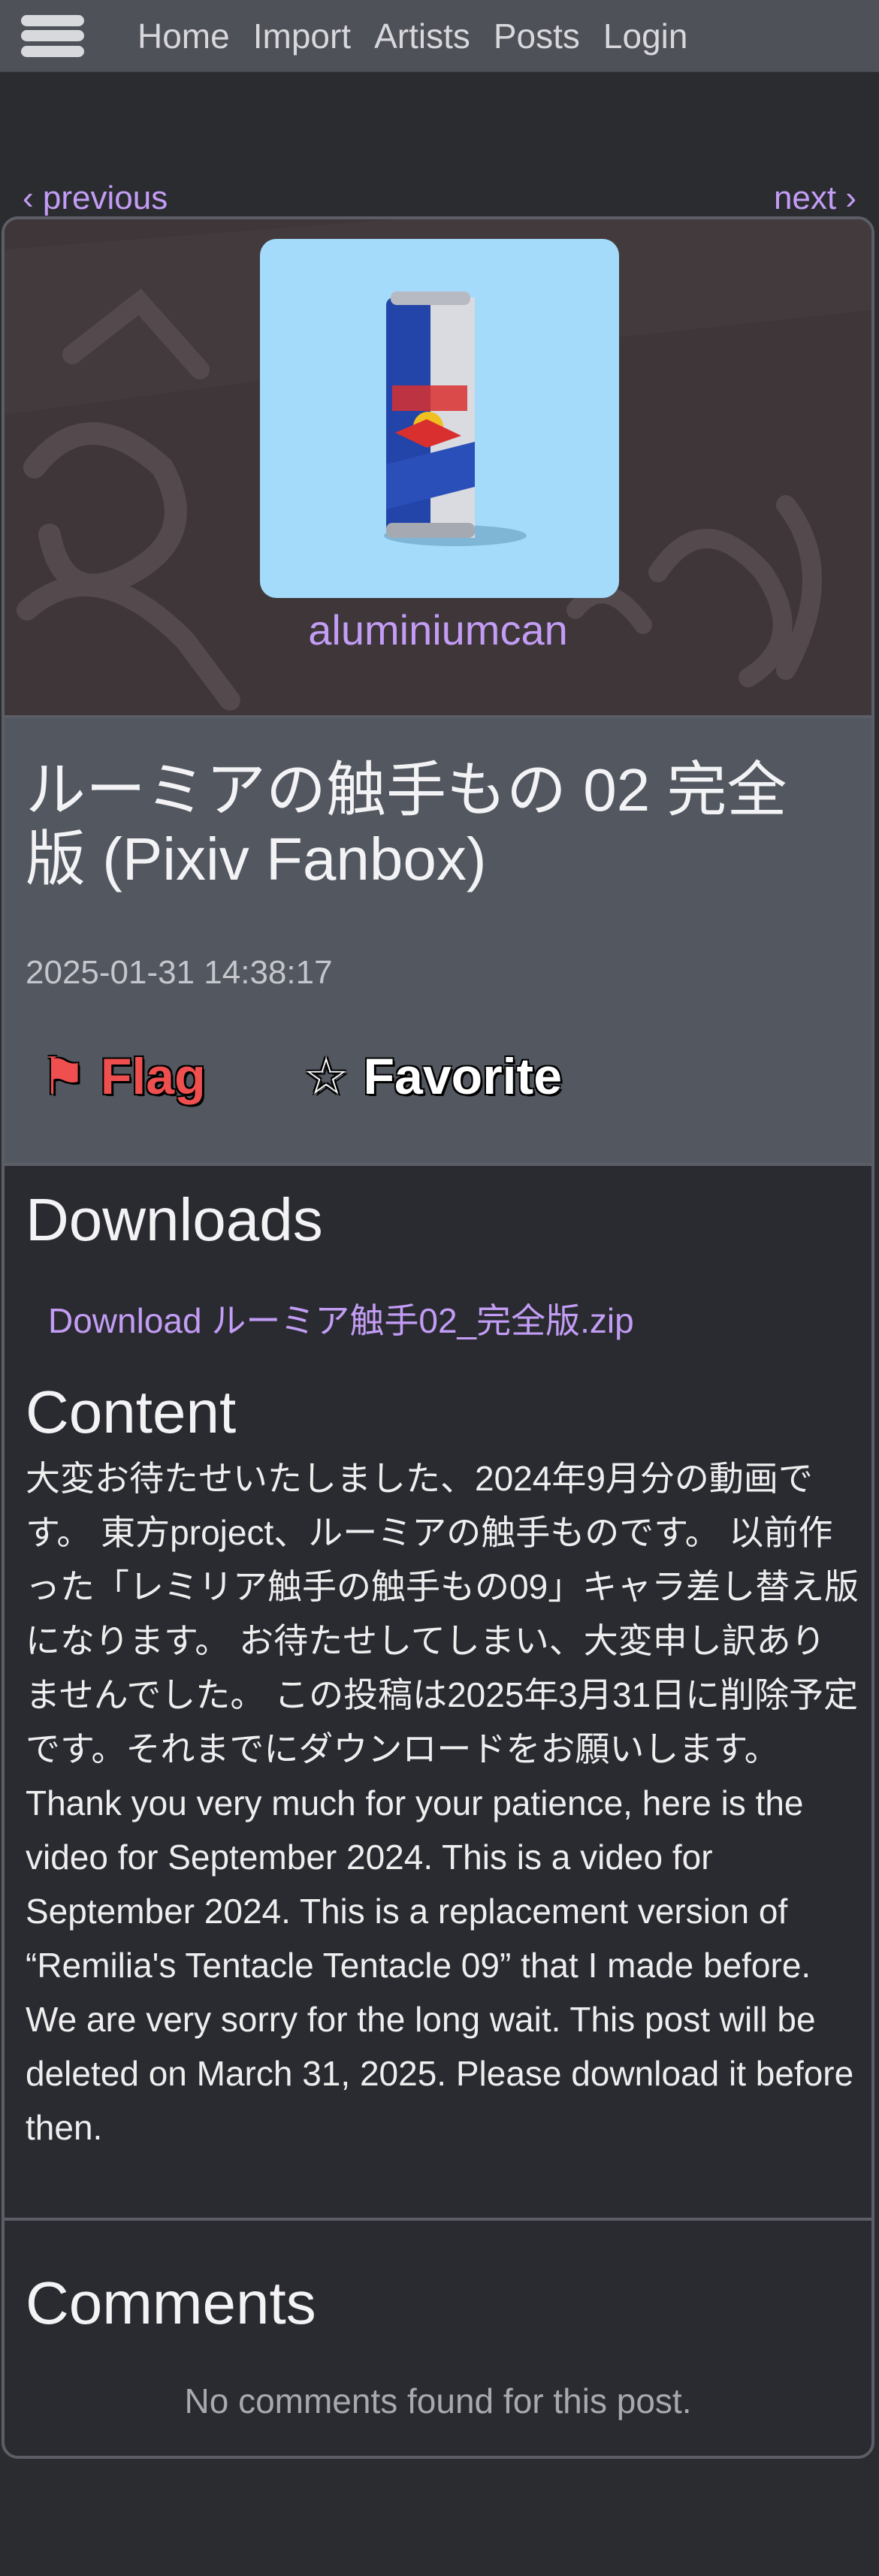  I want to click on favorite-button: ☆ Favorite, so click(433, 1077).